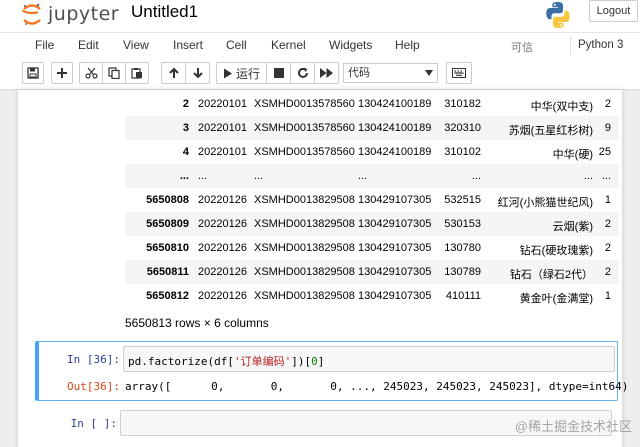  Describe the element at coordinates (167, 200) in the screenshot. I see `row-index: 5650808` at that location.